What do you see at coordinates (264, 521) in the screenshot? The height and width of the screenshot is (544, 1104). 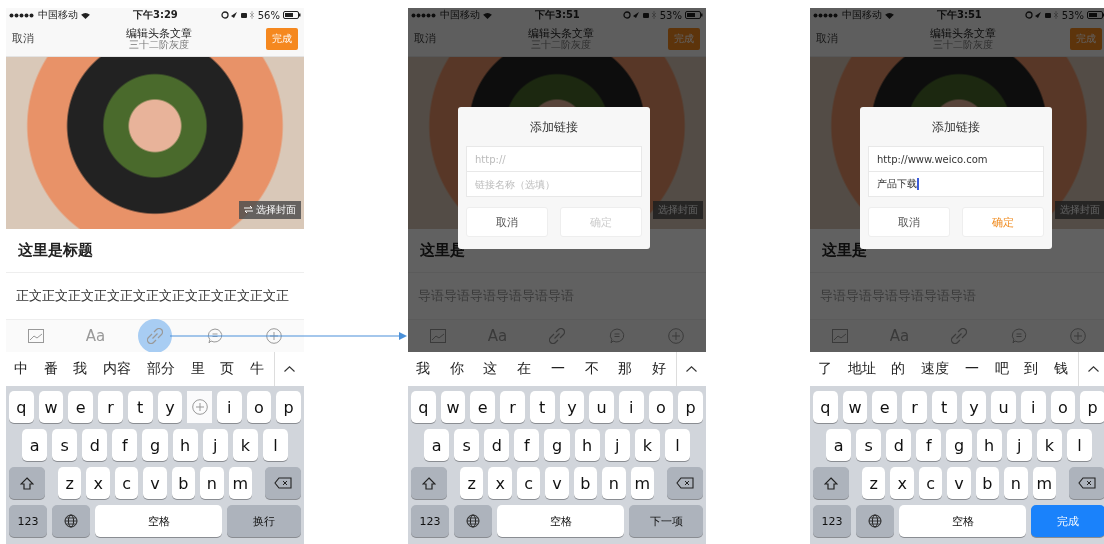 I see `return-key: 换行` at bounding box center [264, 521].